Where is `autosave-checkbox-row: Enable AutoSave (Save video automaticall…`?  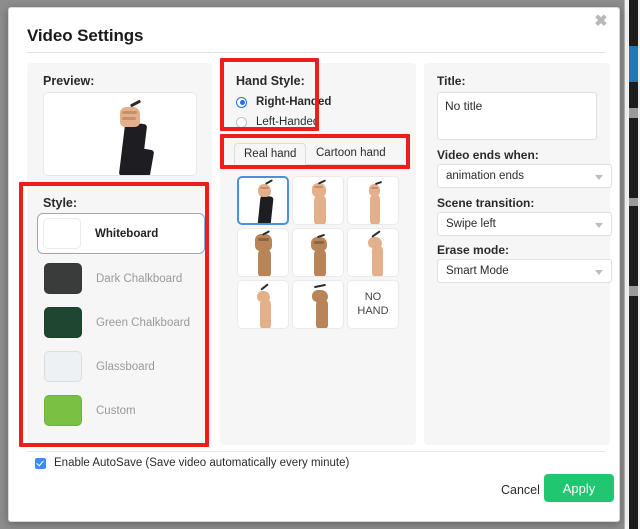 autosave-checkbox-row: Enable AutoSave (Save video automaticall… is located at coordinates (192, 463).